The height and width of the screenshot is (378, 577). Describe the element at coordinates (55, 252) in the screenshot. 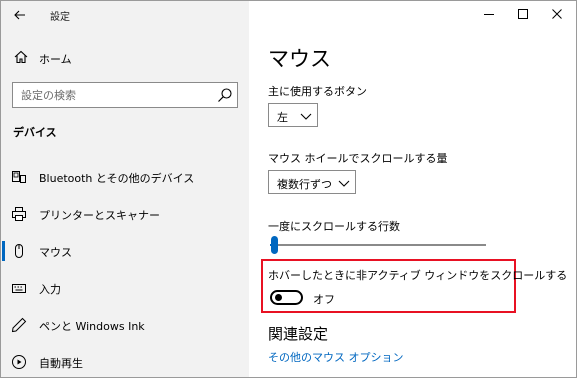

I see `sidebar-item-label: マウス` at that location.